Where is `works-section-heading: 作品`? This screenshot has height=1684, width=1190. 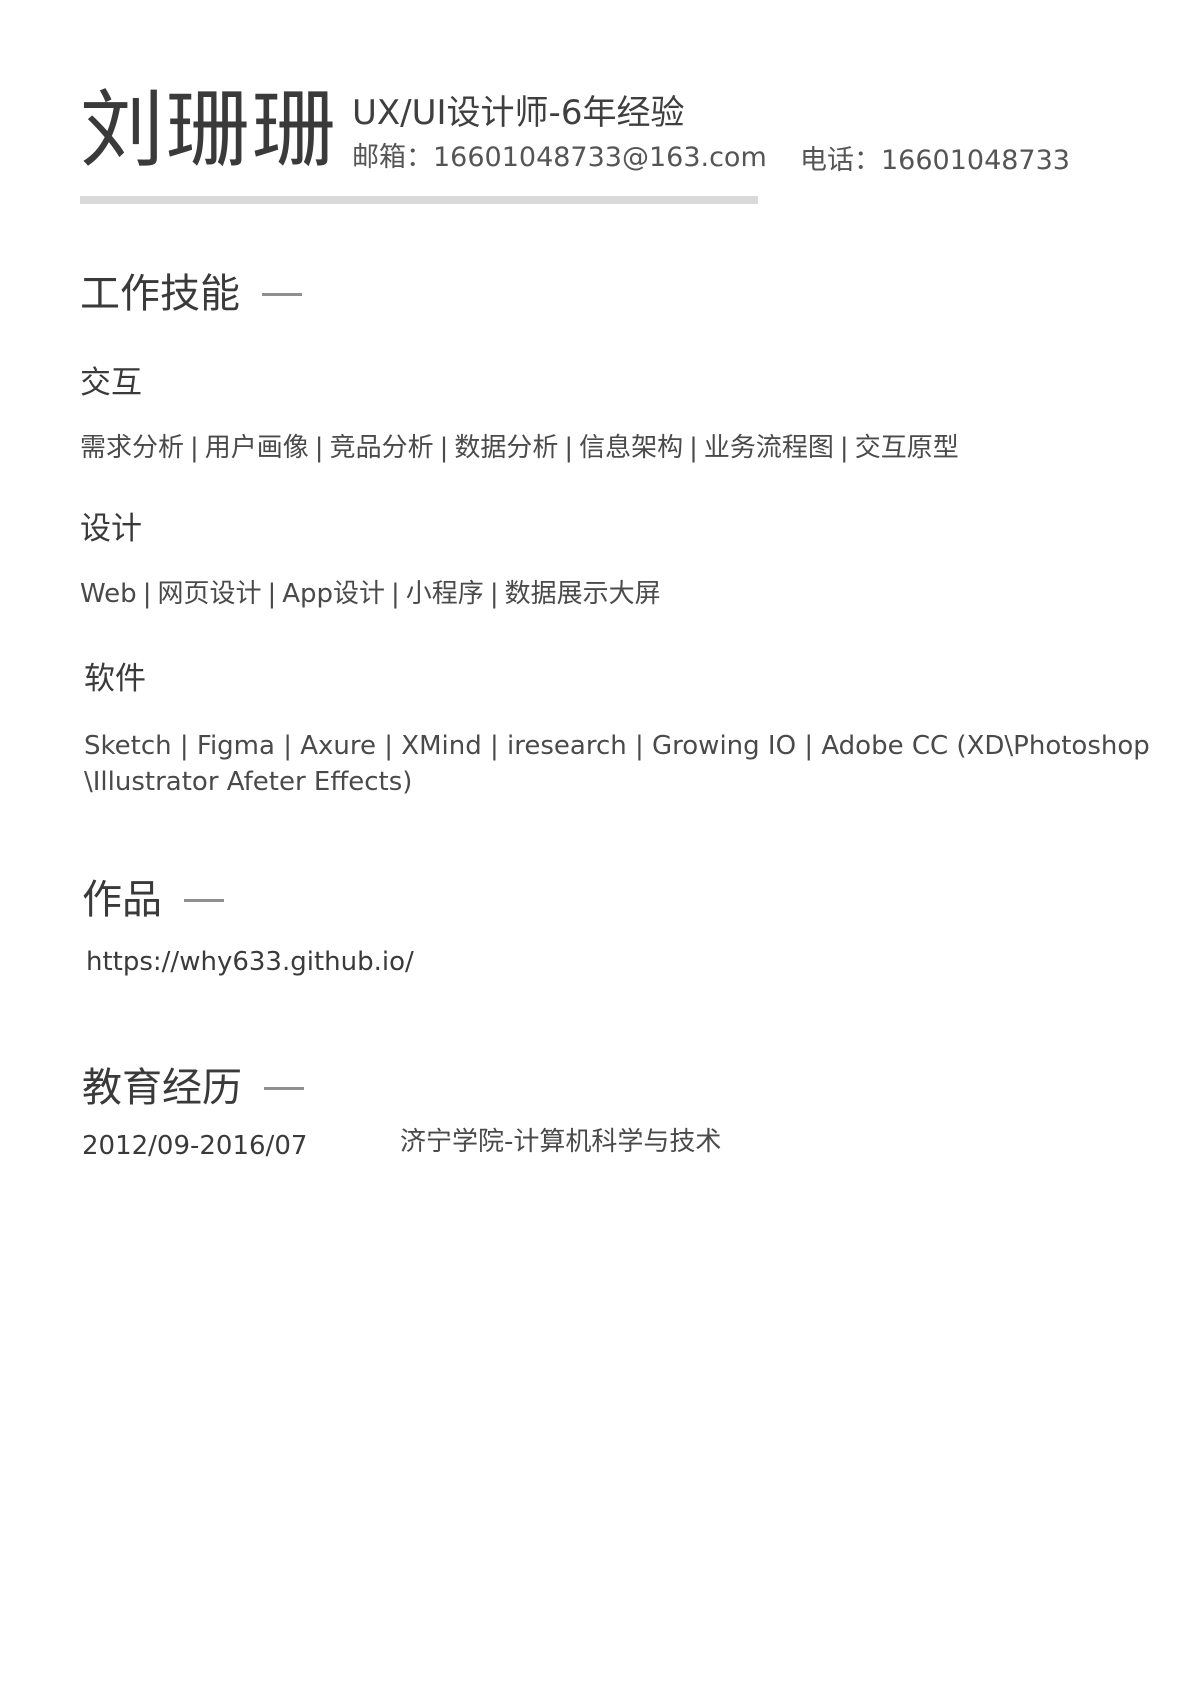
works-section-heading: 作品 is located at coordinates (153, 900).